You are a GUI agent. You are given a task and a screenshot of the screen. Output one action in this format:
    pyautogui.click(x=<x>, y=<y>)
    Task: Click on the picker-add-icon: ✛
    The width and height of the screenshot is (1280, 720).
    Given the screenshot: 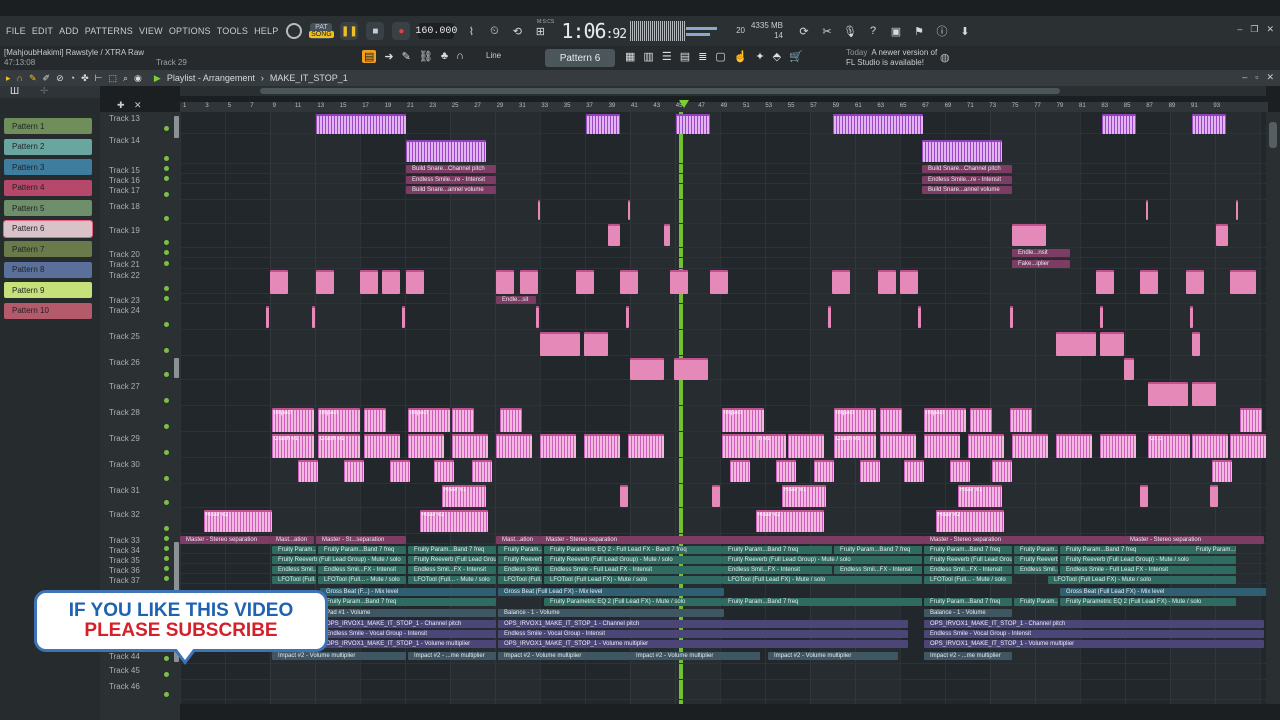 What is the action you would take?
    pyautogui.click(x=44, y=91)
    